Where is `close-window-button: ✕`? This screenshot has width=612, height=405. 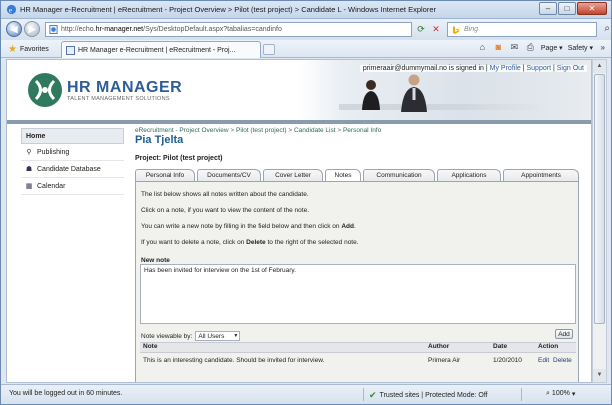
close-window-button: ✕ is located at coordinates (592, 8).